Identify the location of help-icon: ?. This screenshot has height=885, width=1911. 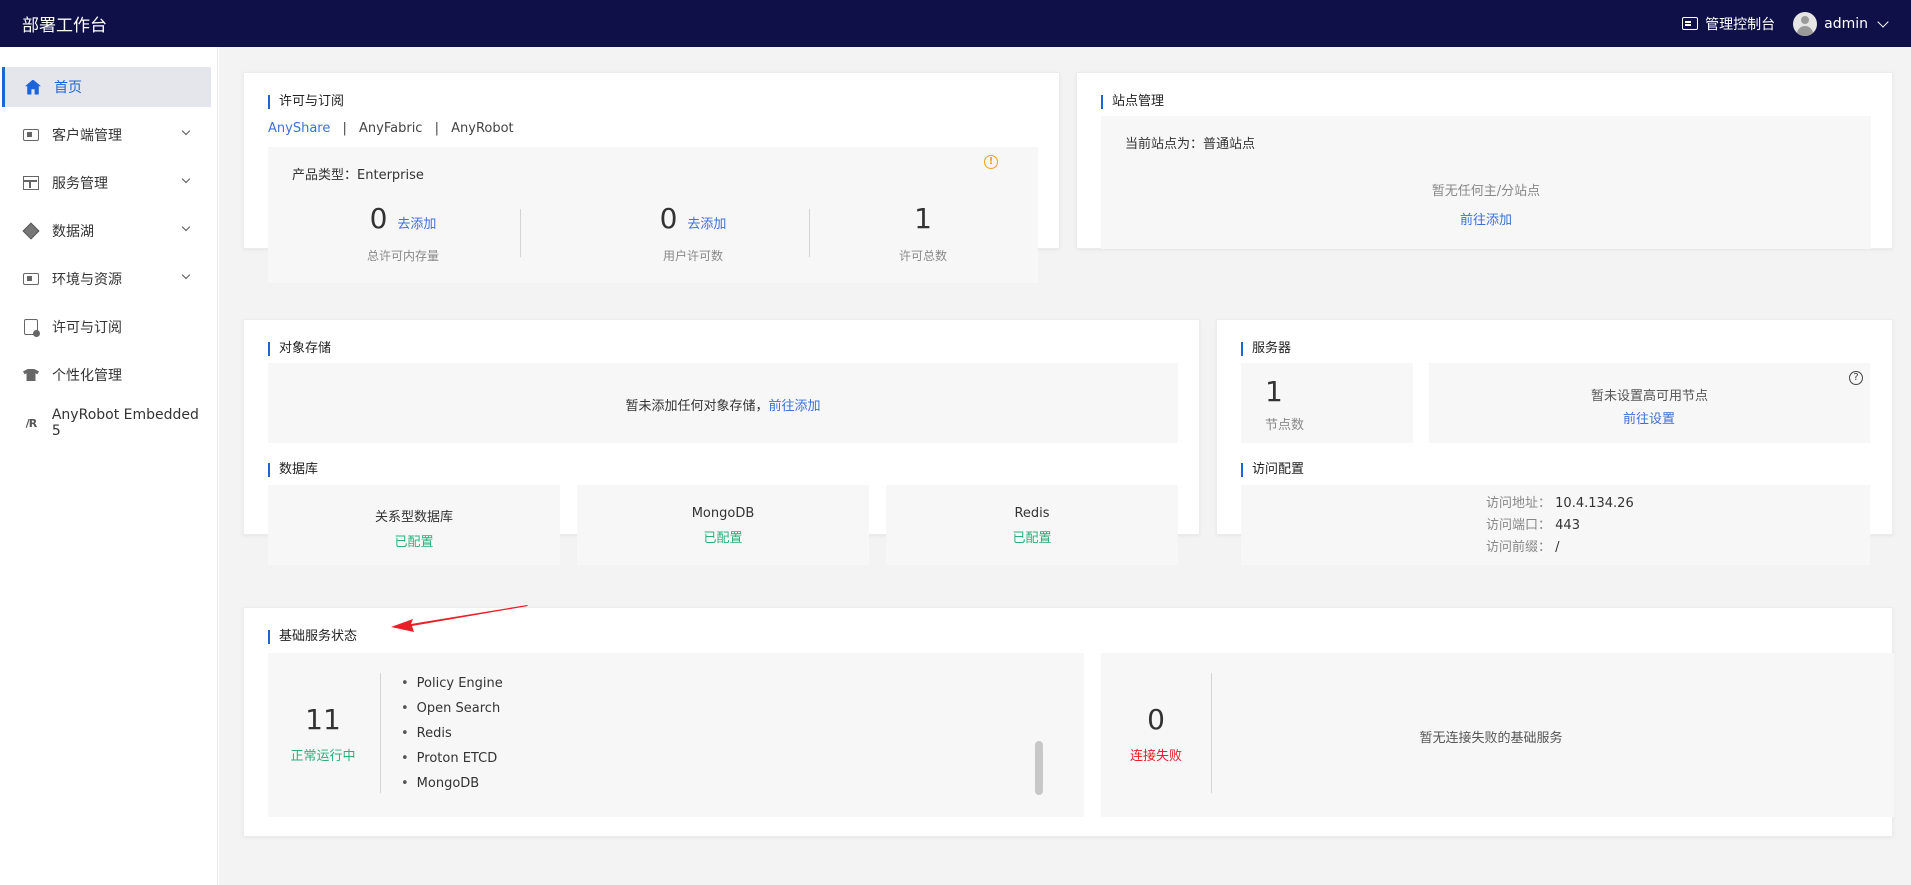
(1856, 378).